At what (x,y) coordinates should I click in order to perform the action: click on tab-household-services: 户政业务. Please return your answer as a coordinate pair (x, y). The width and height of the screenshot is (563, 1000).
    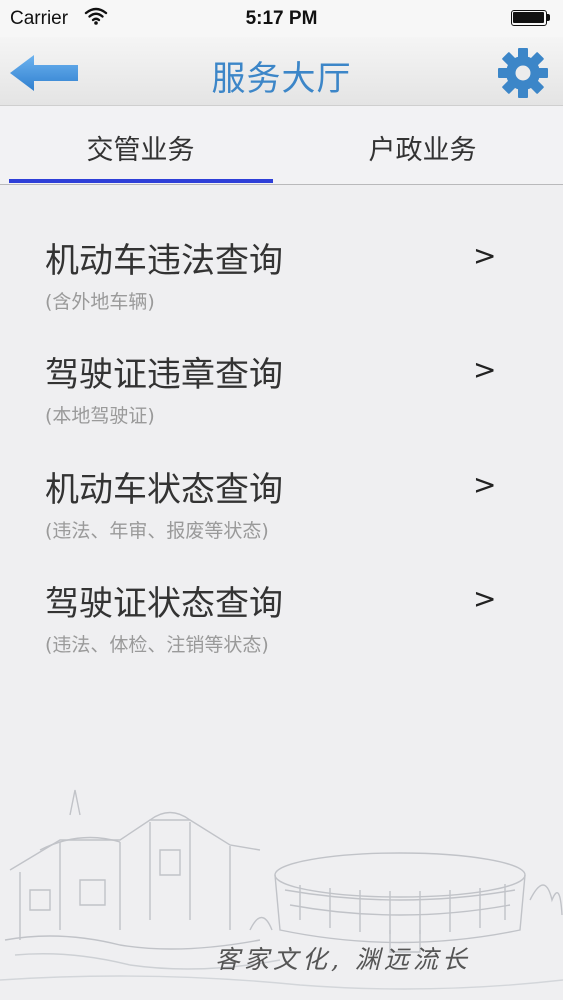
    Looking at the image, I should click on (422, 145).